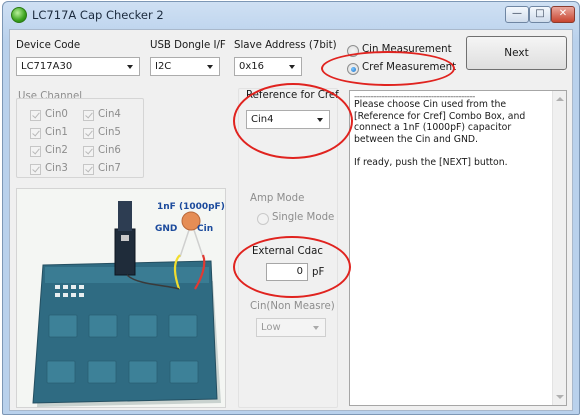 Image resolution: width=582 pixels, height=417 pixels. Describe the element at coordinates (35, 133) in the screenshot. I see `checkbox-cin1` at that location.